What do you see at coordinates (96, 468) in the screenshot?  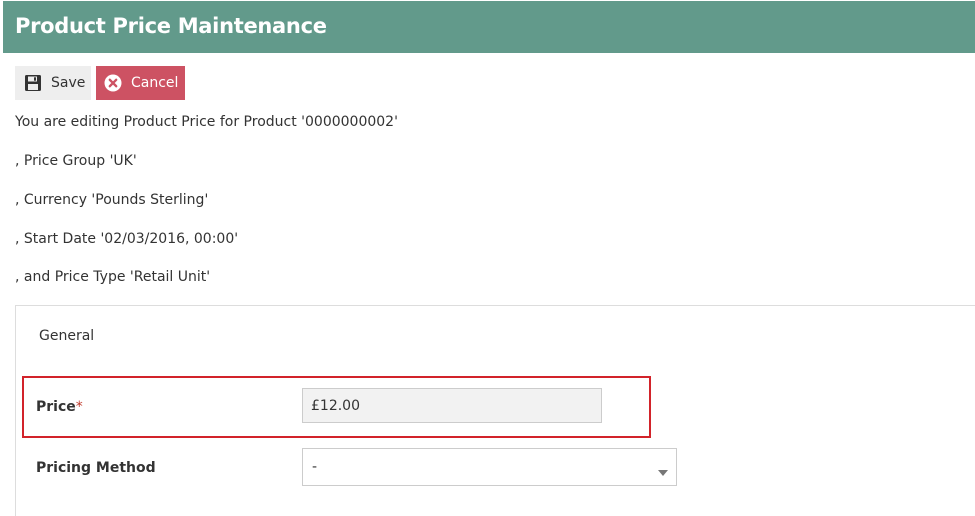 I see `pricing-method-label: Pricing Method` at bounding box center [96, 468].